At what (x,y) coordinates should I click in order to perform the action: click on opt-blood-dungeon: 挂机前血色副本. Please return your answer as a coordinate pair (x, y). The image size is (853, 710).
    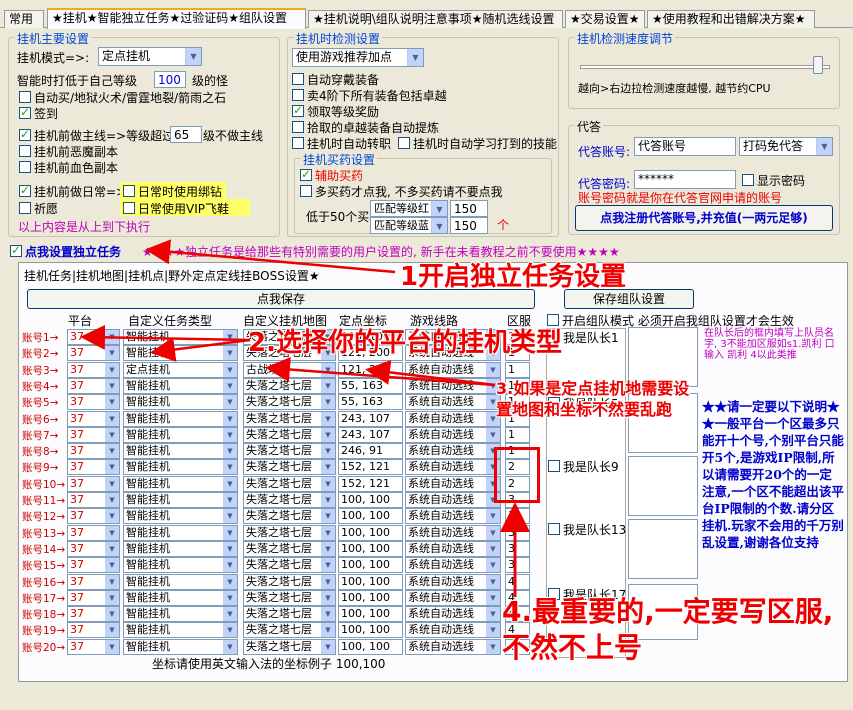
    Looking at the image, I should click on (68, 167).